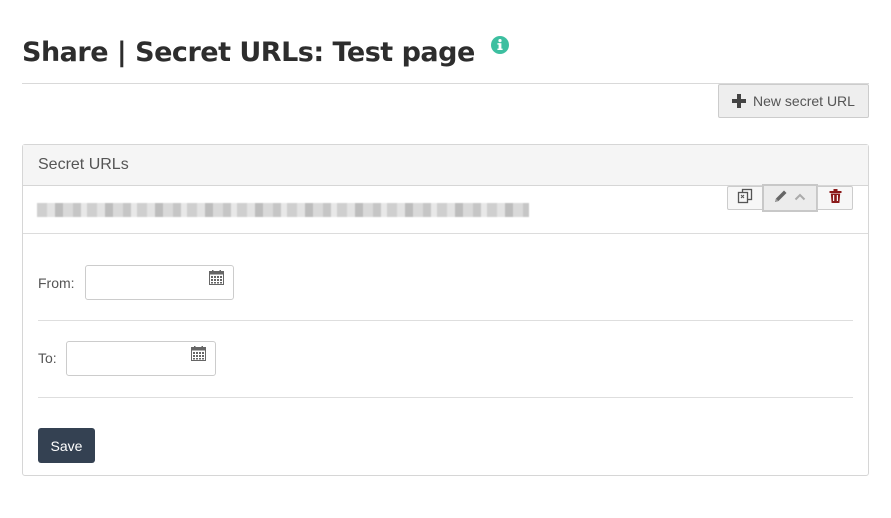 This screenshot has width=891, height=518. I want to click on pencil-icon, so click(781, 198).